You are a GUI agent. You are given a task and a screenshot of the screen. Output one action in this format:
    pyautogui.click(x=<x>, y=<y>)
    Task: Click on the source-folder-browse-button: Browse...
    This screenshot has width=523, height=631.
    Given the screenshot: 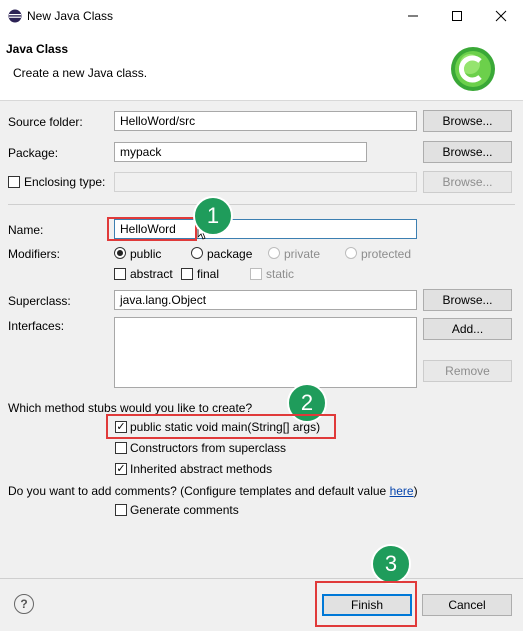 What is the action you would take?
    pyautogui.click(x=467, y=121)
    